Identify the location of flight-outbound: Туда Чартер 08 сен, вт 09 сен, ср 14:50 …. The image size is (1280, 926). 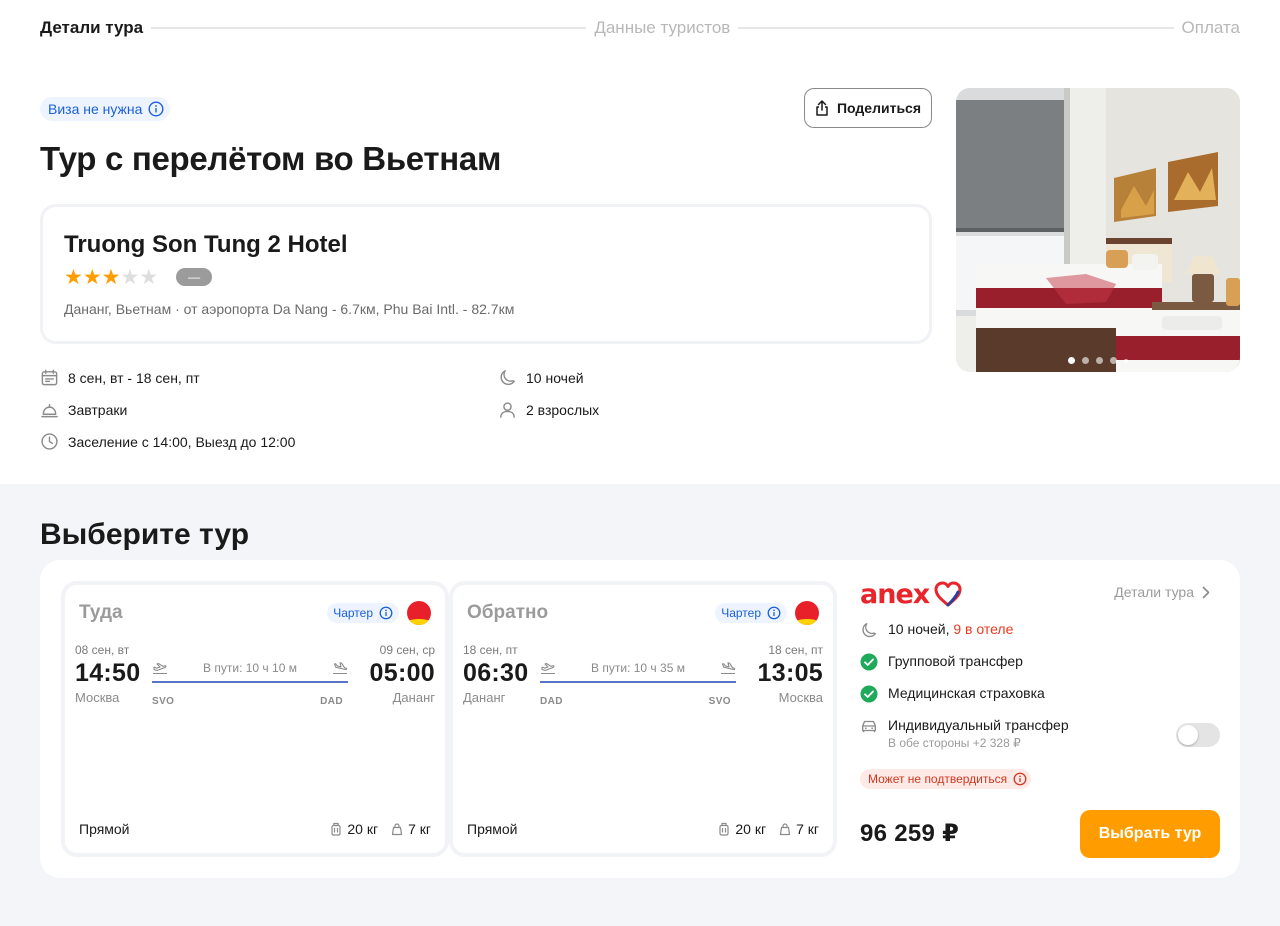
(255, 719).